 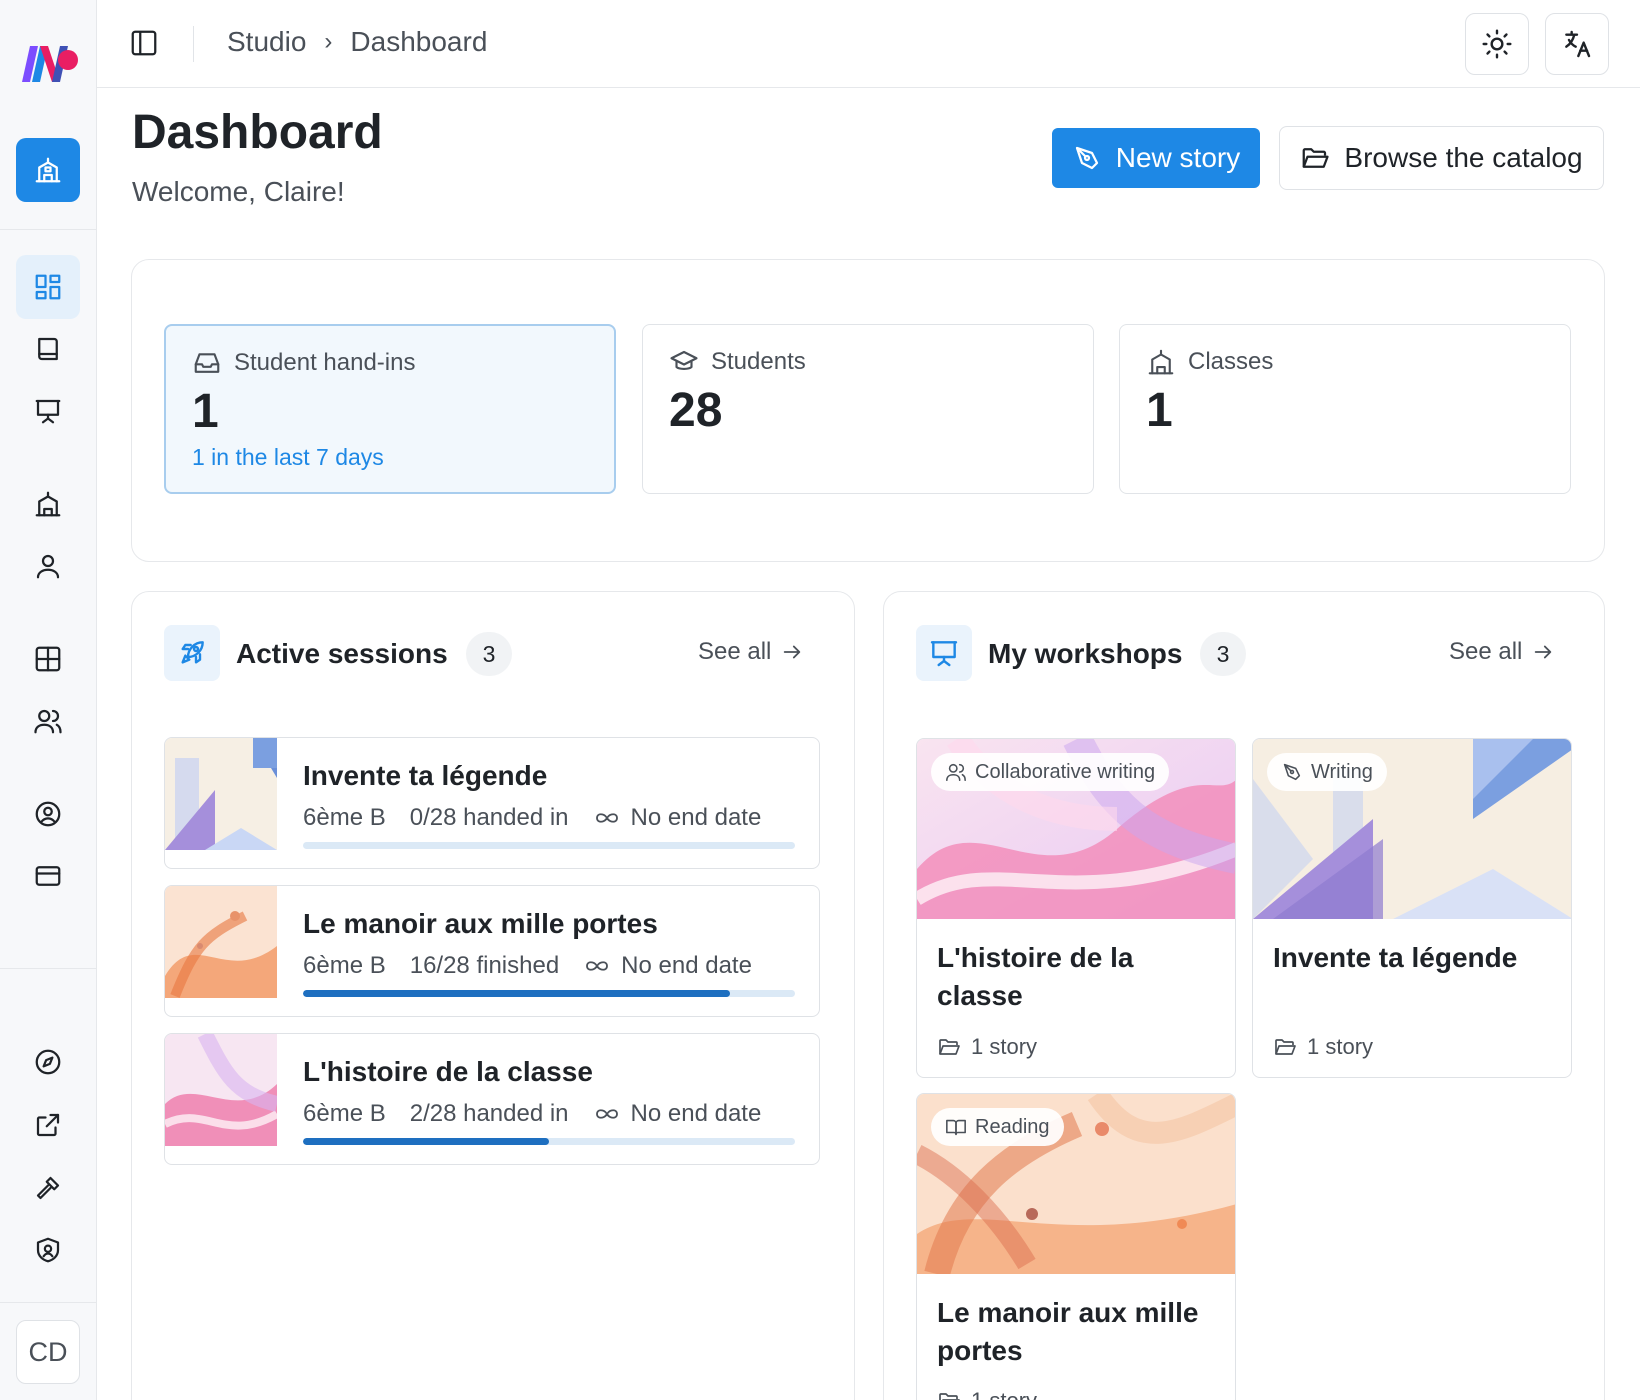 I want to click on grid-icon, so click(x=48, y=659).